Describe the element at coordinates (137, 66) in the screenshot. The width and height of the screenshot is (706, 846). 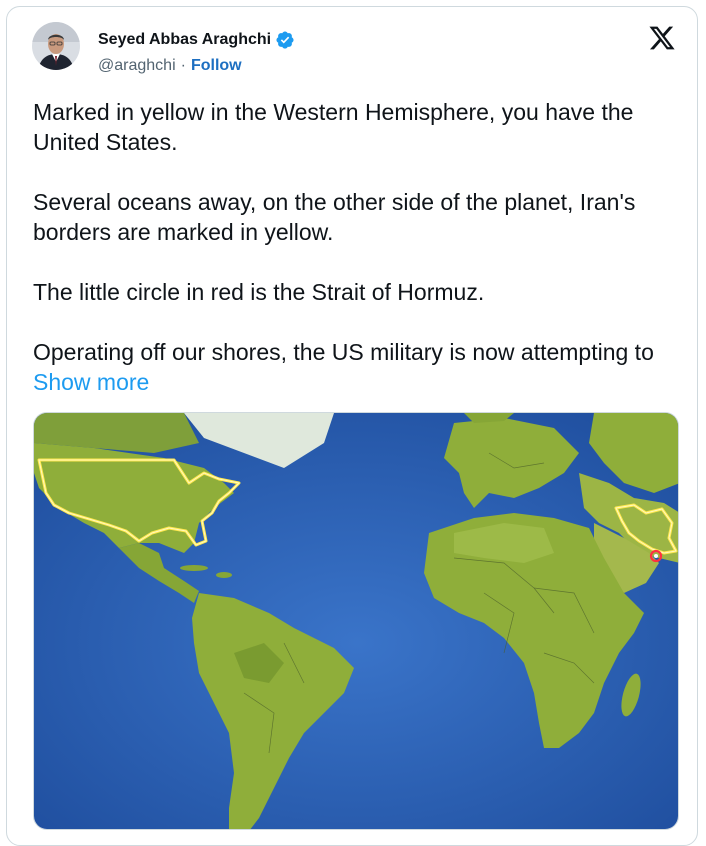
I see `author-handle: @araghchi` at that location.